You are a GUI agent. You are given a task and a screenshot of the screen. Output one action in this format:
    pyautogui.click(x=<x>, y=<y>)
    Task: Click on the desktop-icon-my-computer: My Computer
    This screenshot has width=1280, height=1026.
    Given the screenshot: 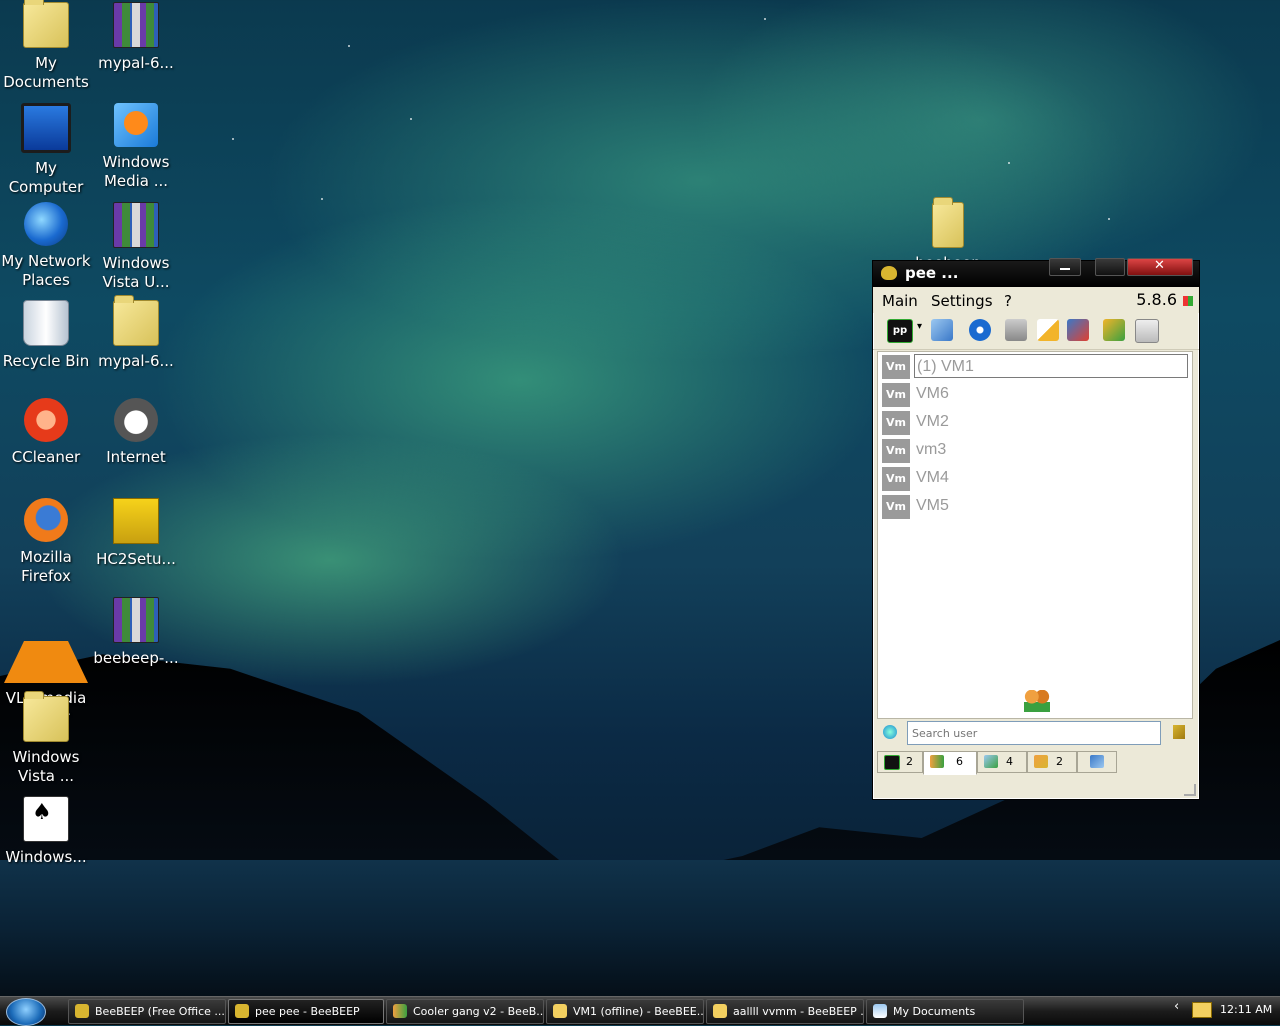 What is the action you would take?
    pyautogui.click(x=46, y=150)
    